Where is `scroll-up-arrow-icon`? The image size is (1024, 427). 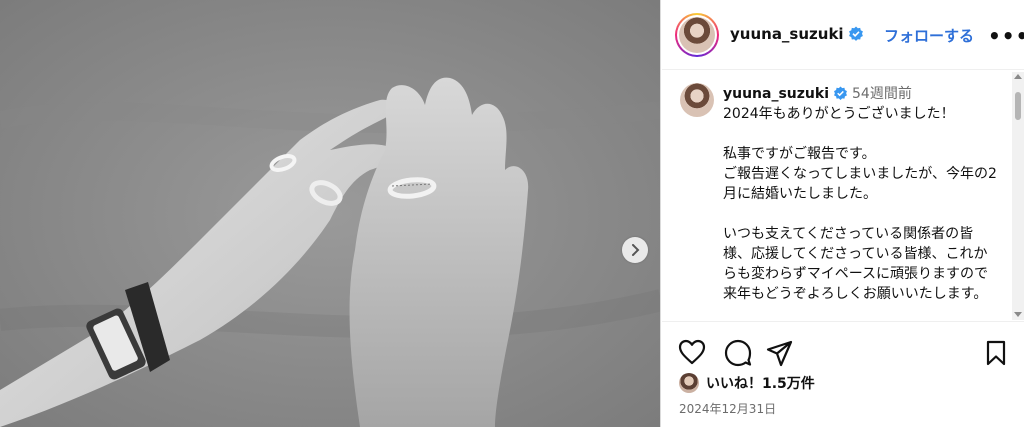
scroll-up-arrow-icon is located at coordinates (1018, 76).